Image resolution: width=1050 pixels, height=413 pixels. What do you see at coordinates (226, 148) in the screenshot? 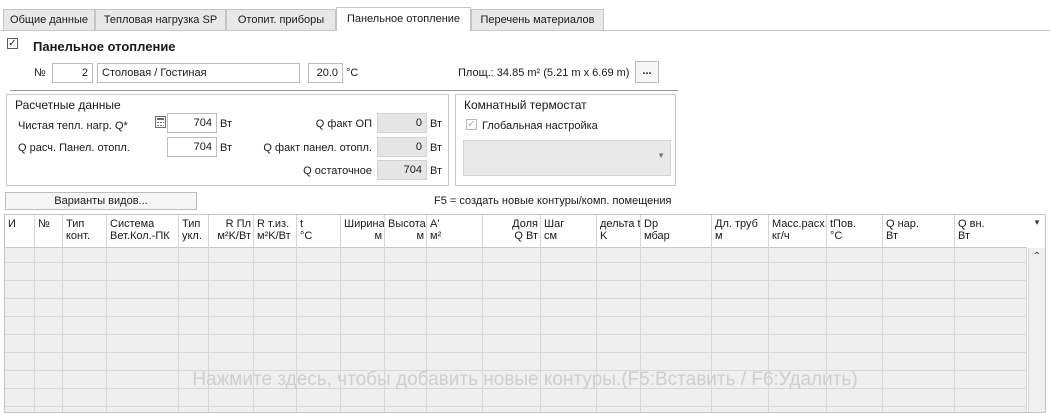
I see `q-panel-unit: Вт` at bounding box center [226, 148].